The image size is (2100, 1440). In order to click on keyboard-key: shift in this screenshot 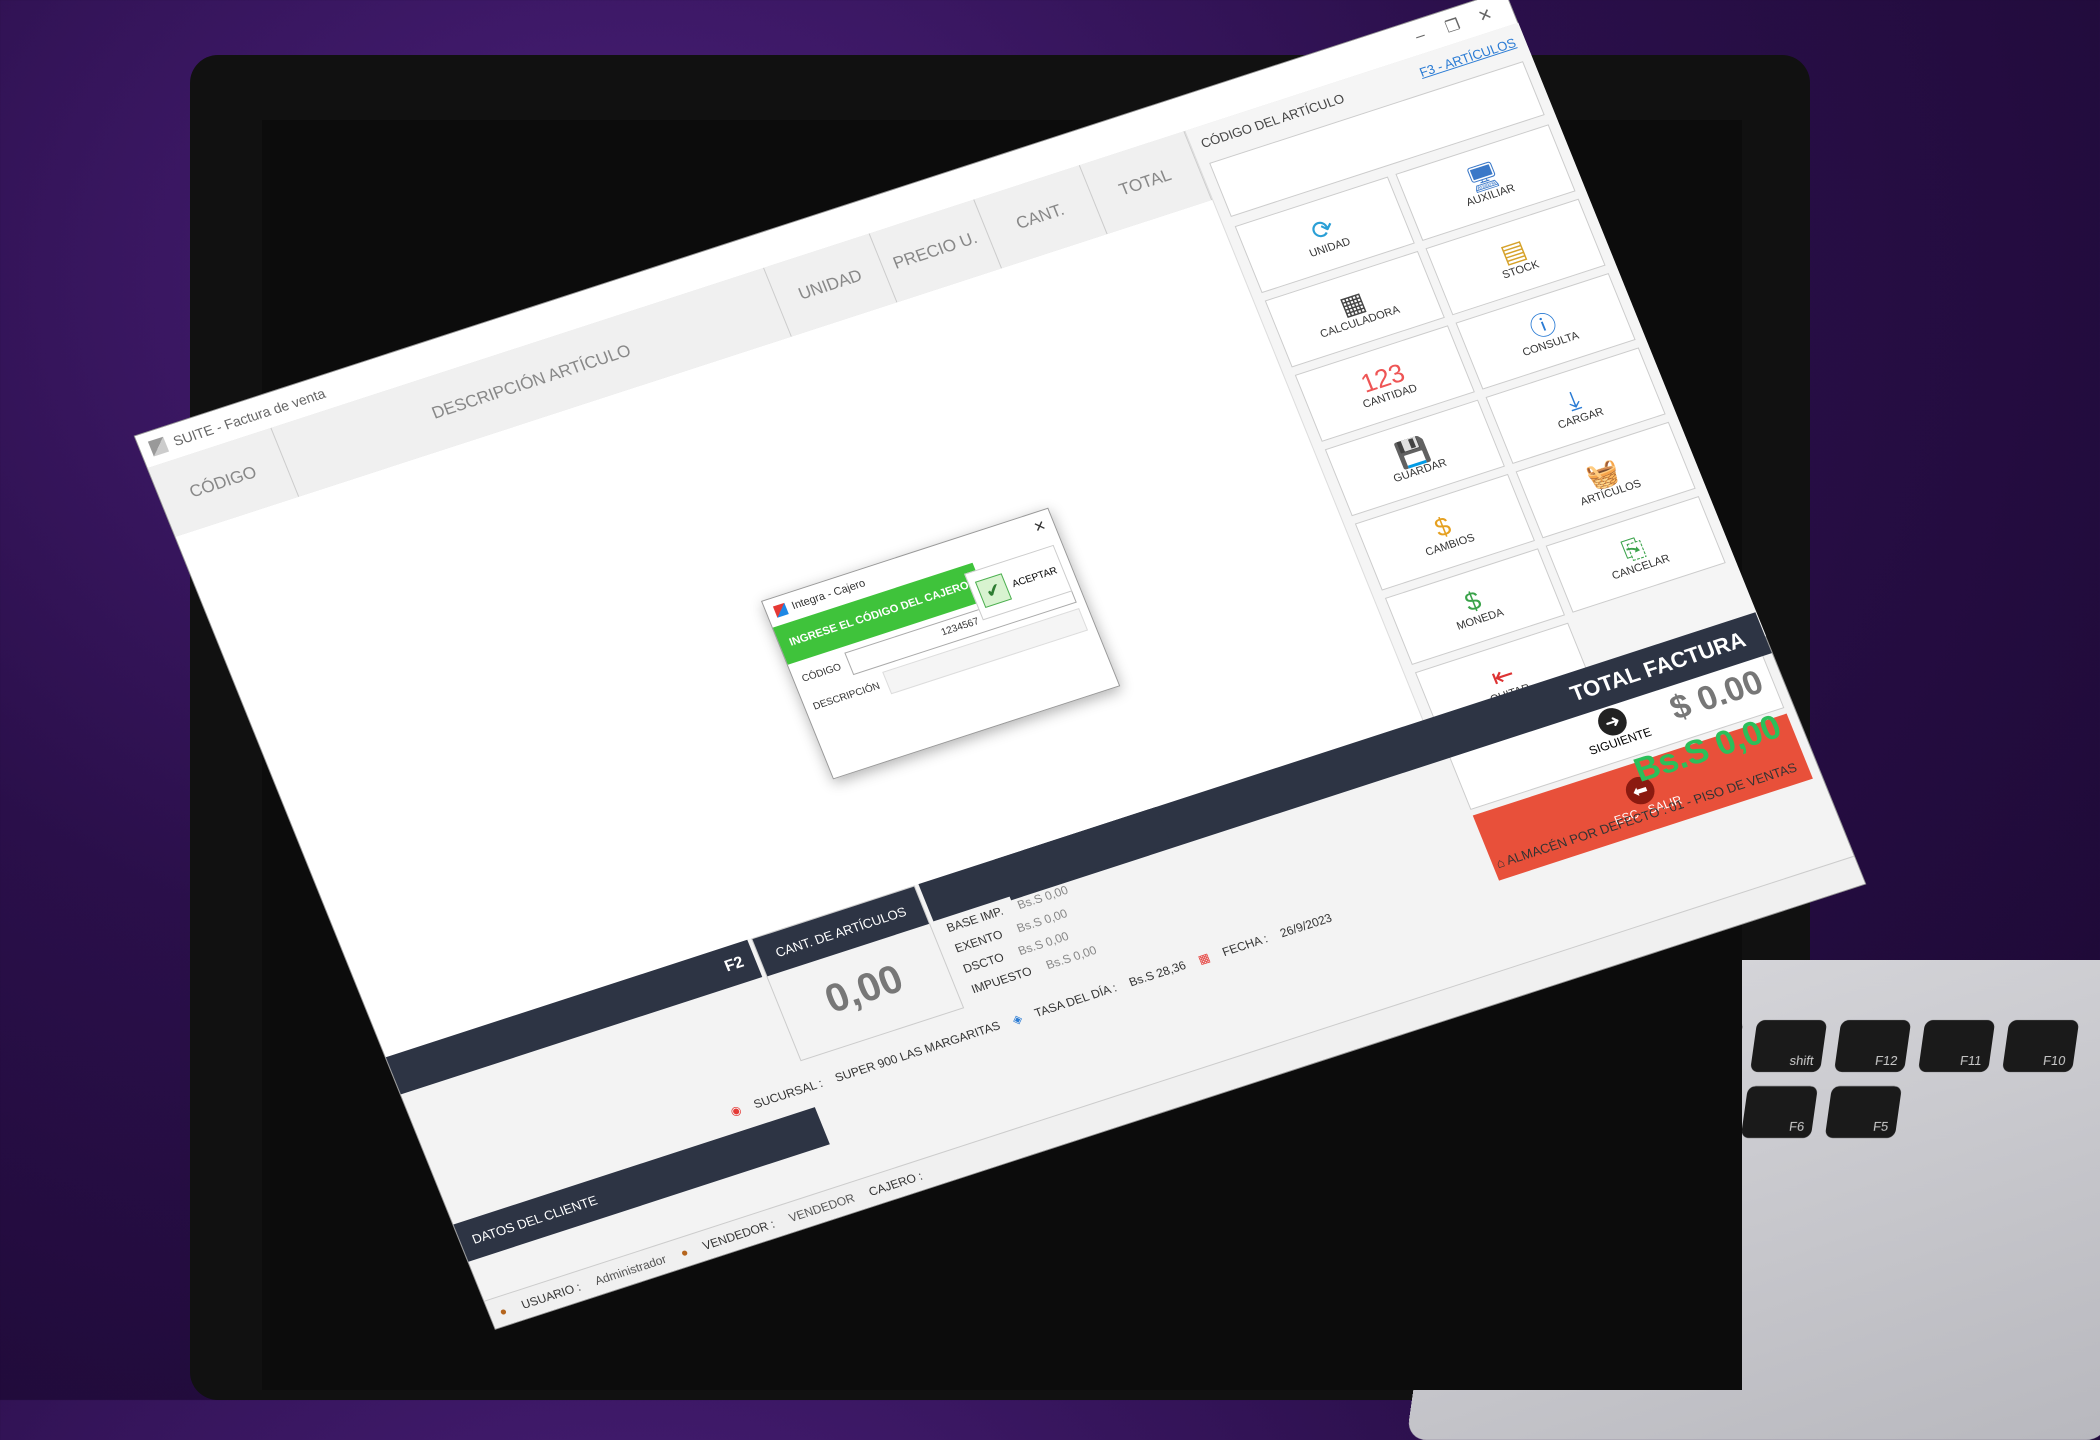, I will do `click(1788, 1046)`.